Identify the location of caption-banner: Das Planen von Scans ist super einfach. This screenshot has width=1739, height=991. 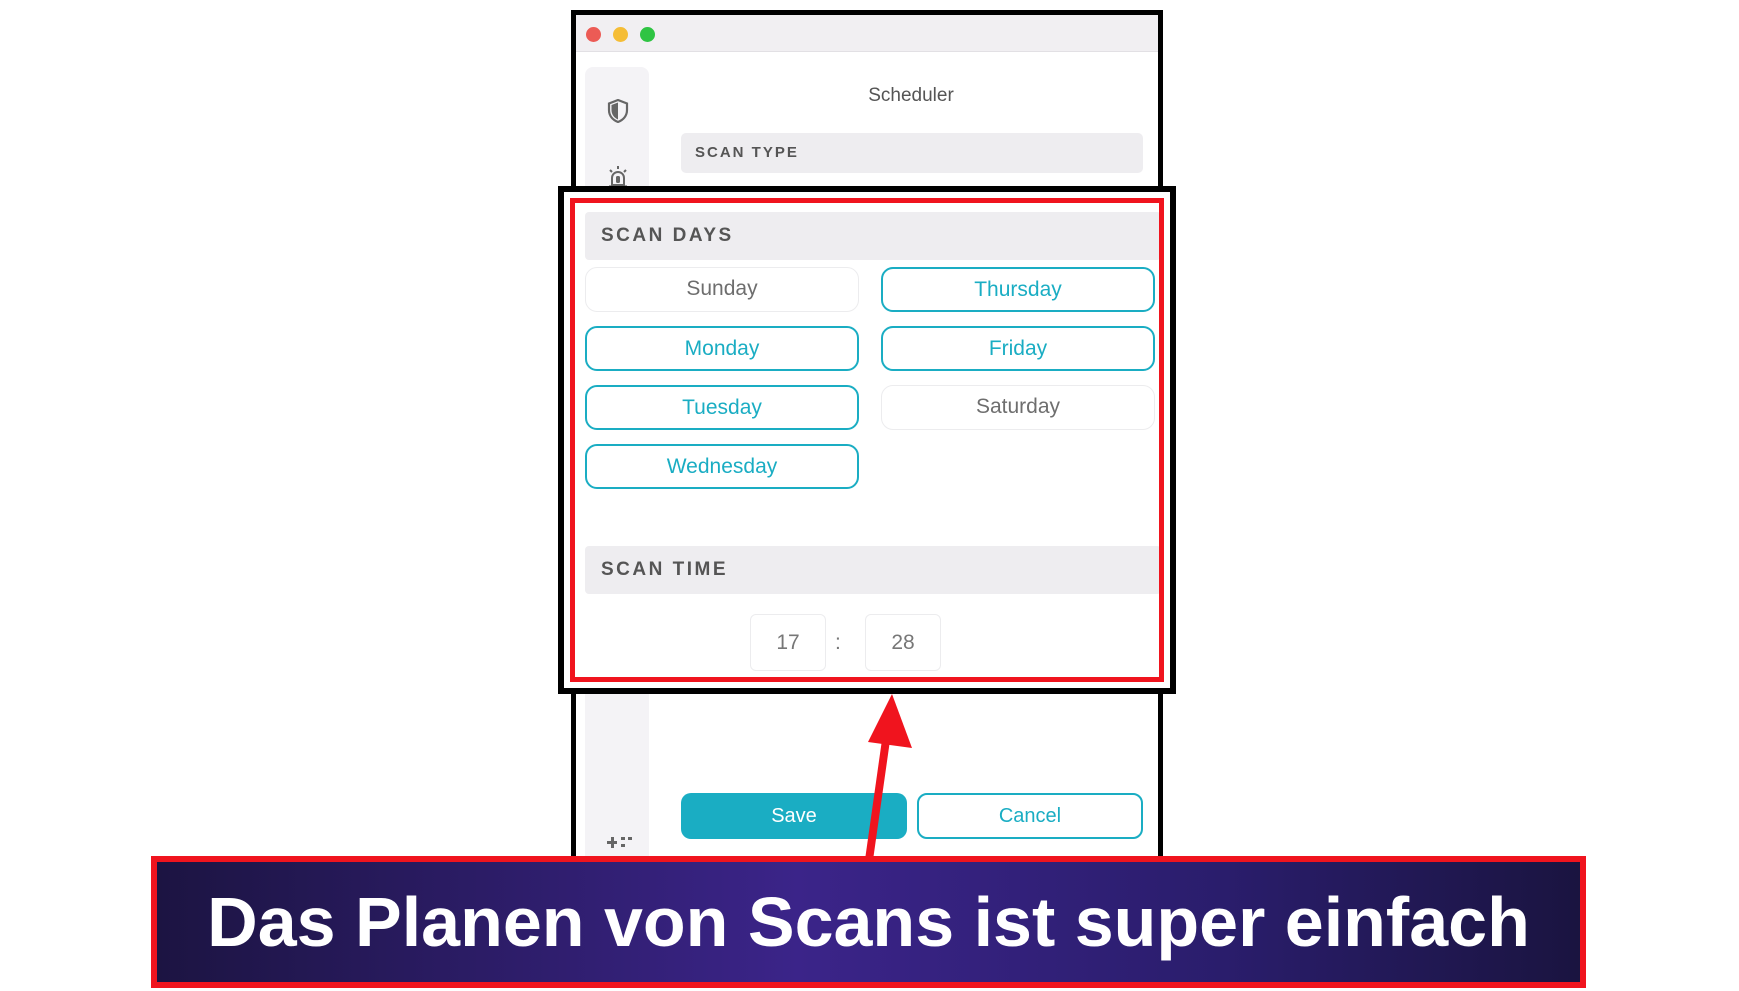
(868, 922).